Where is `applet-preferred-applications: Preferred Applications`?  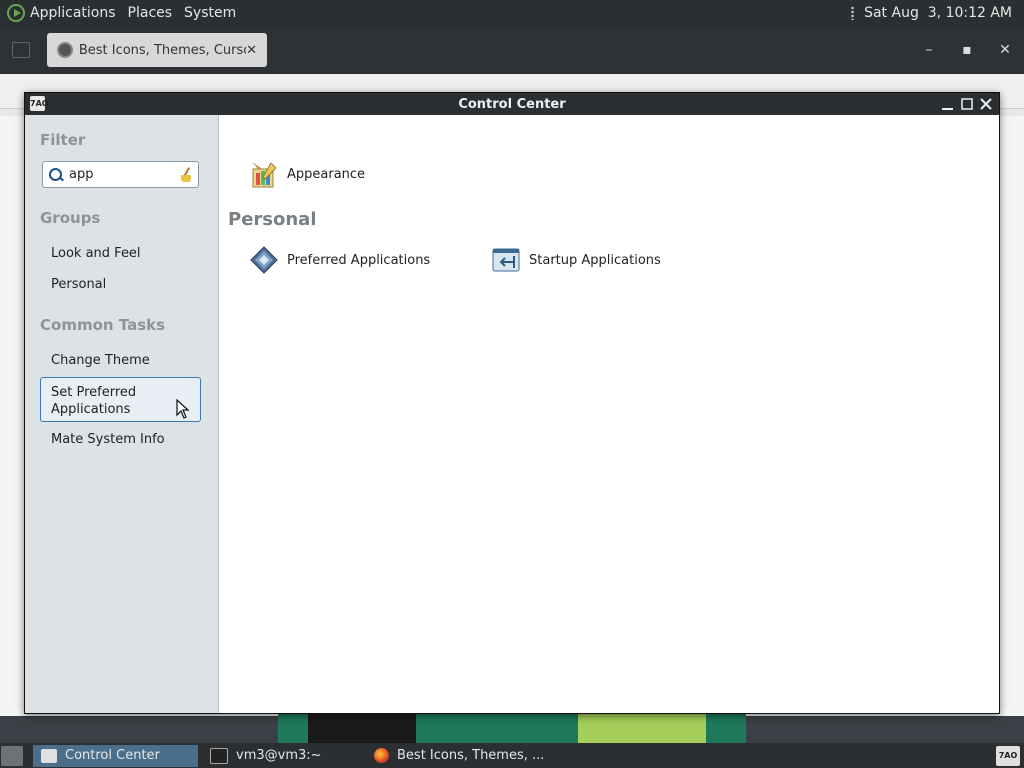
applet-preferred-applications: Preferred Applications is located at coordinates (339, 260).